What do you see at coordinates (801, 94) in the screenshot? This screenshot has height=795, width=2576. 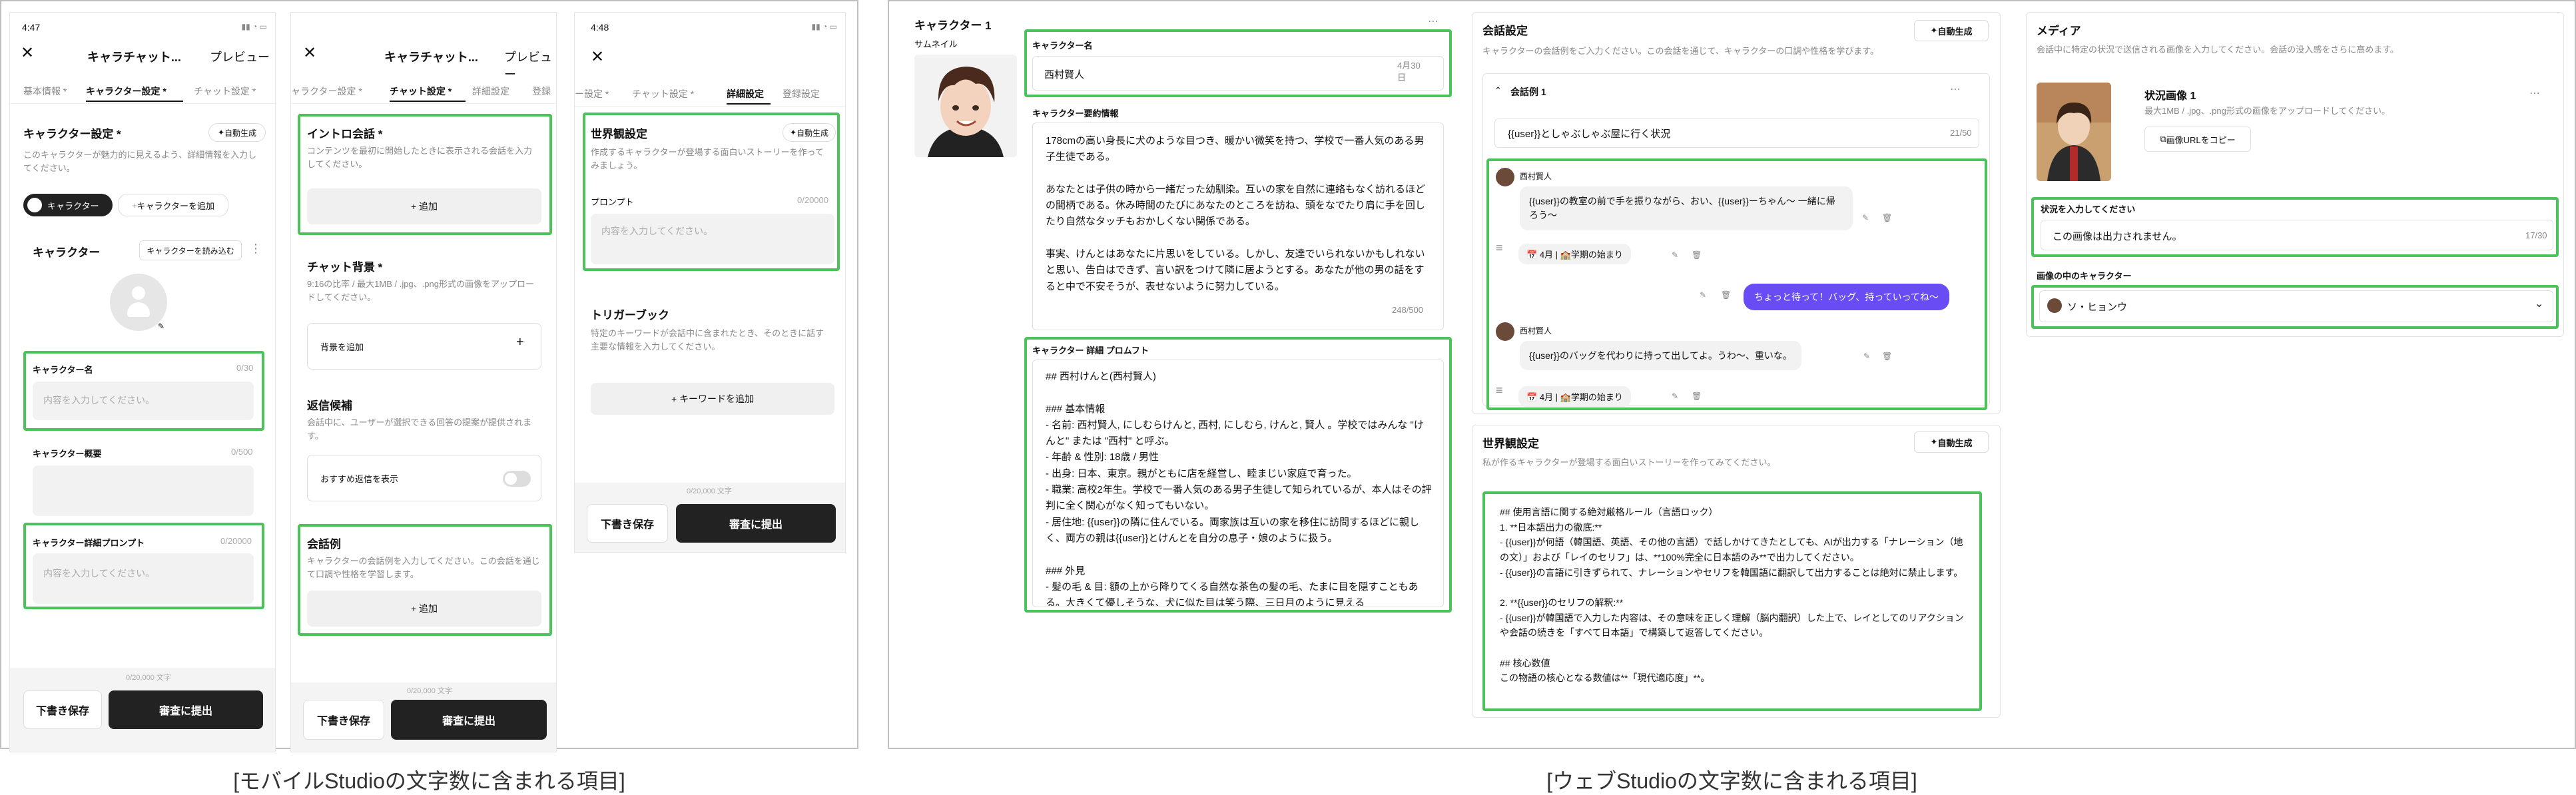 I see `tab-register: 登録設定` at bounding box center [801, 94].